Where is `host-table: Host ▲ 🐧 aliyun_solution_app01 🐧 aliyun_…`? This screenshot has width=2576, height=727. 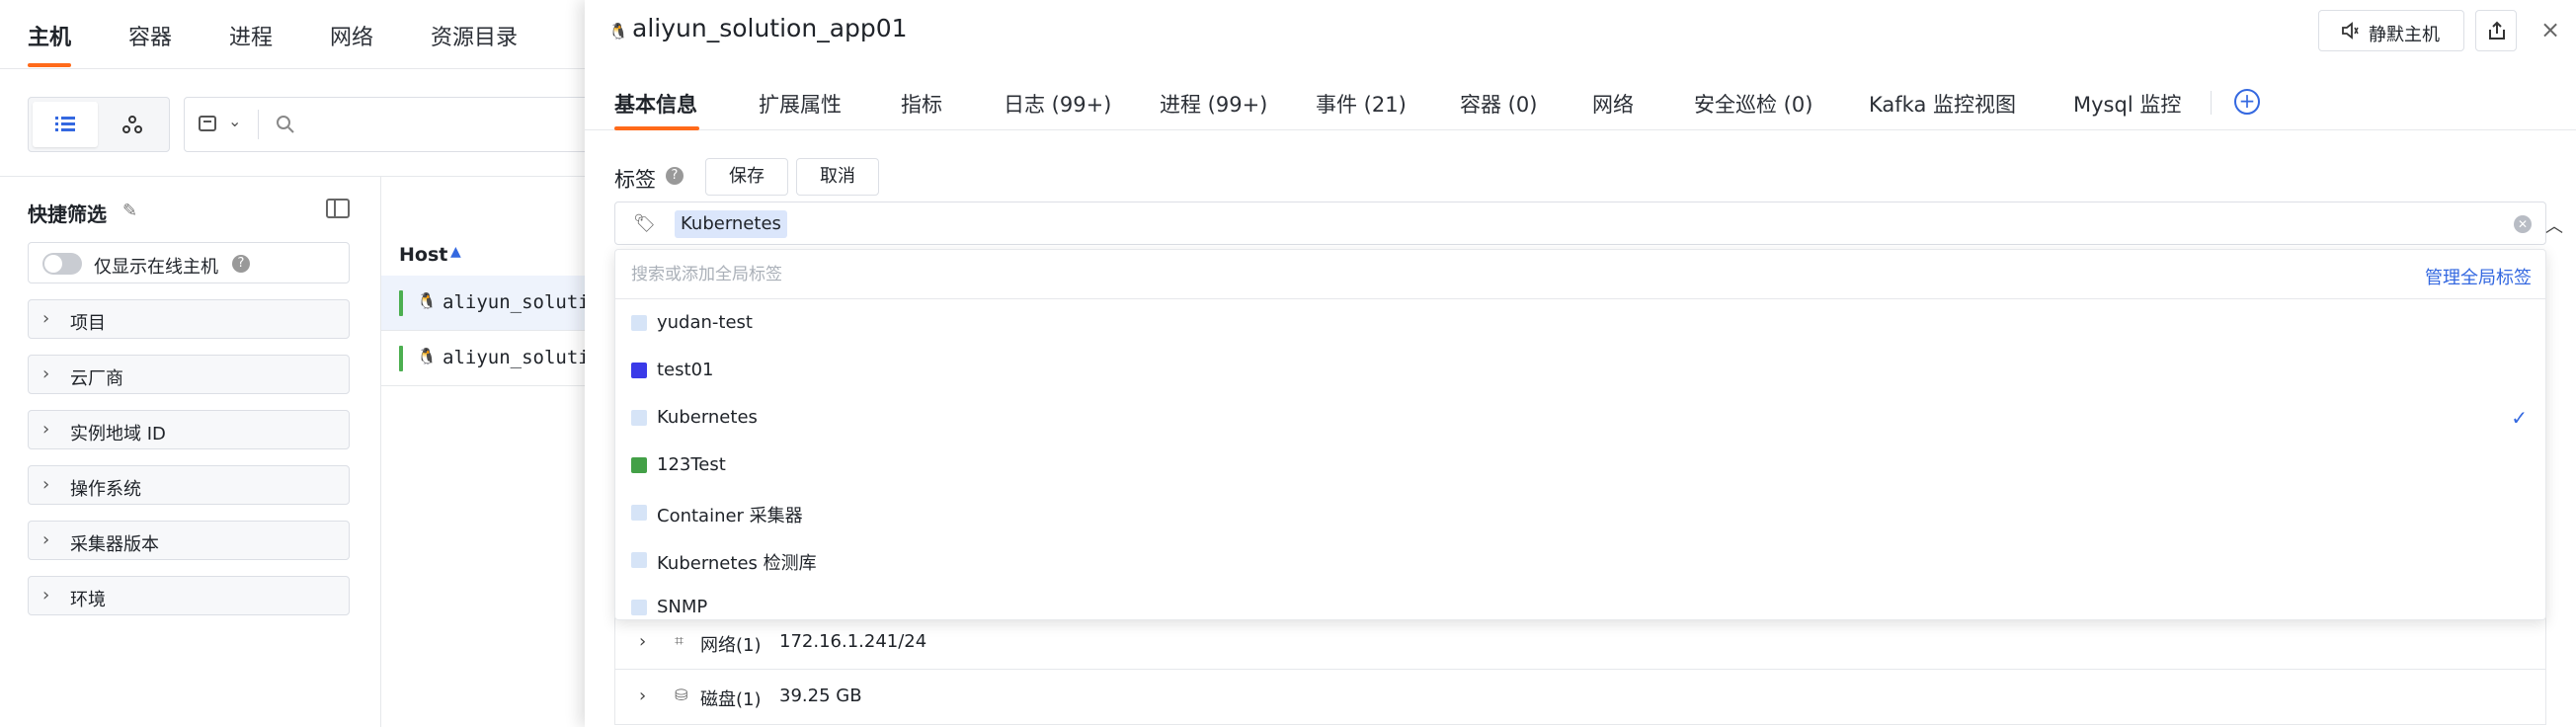
host-table: Host ▲ 🐧 aliyun_solution_app01 🐧 aliyun_… is located at coordinates (487, 452).